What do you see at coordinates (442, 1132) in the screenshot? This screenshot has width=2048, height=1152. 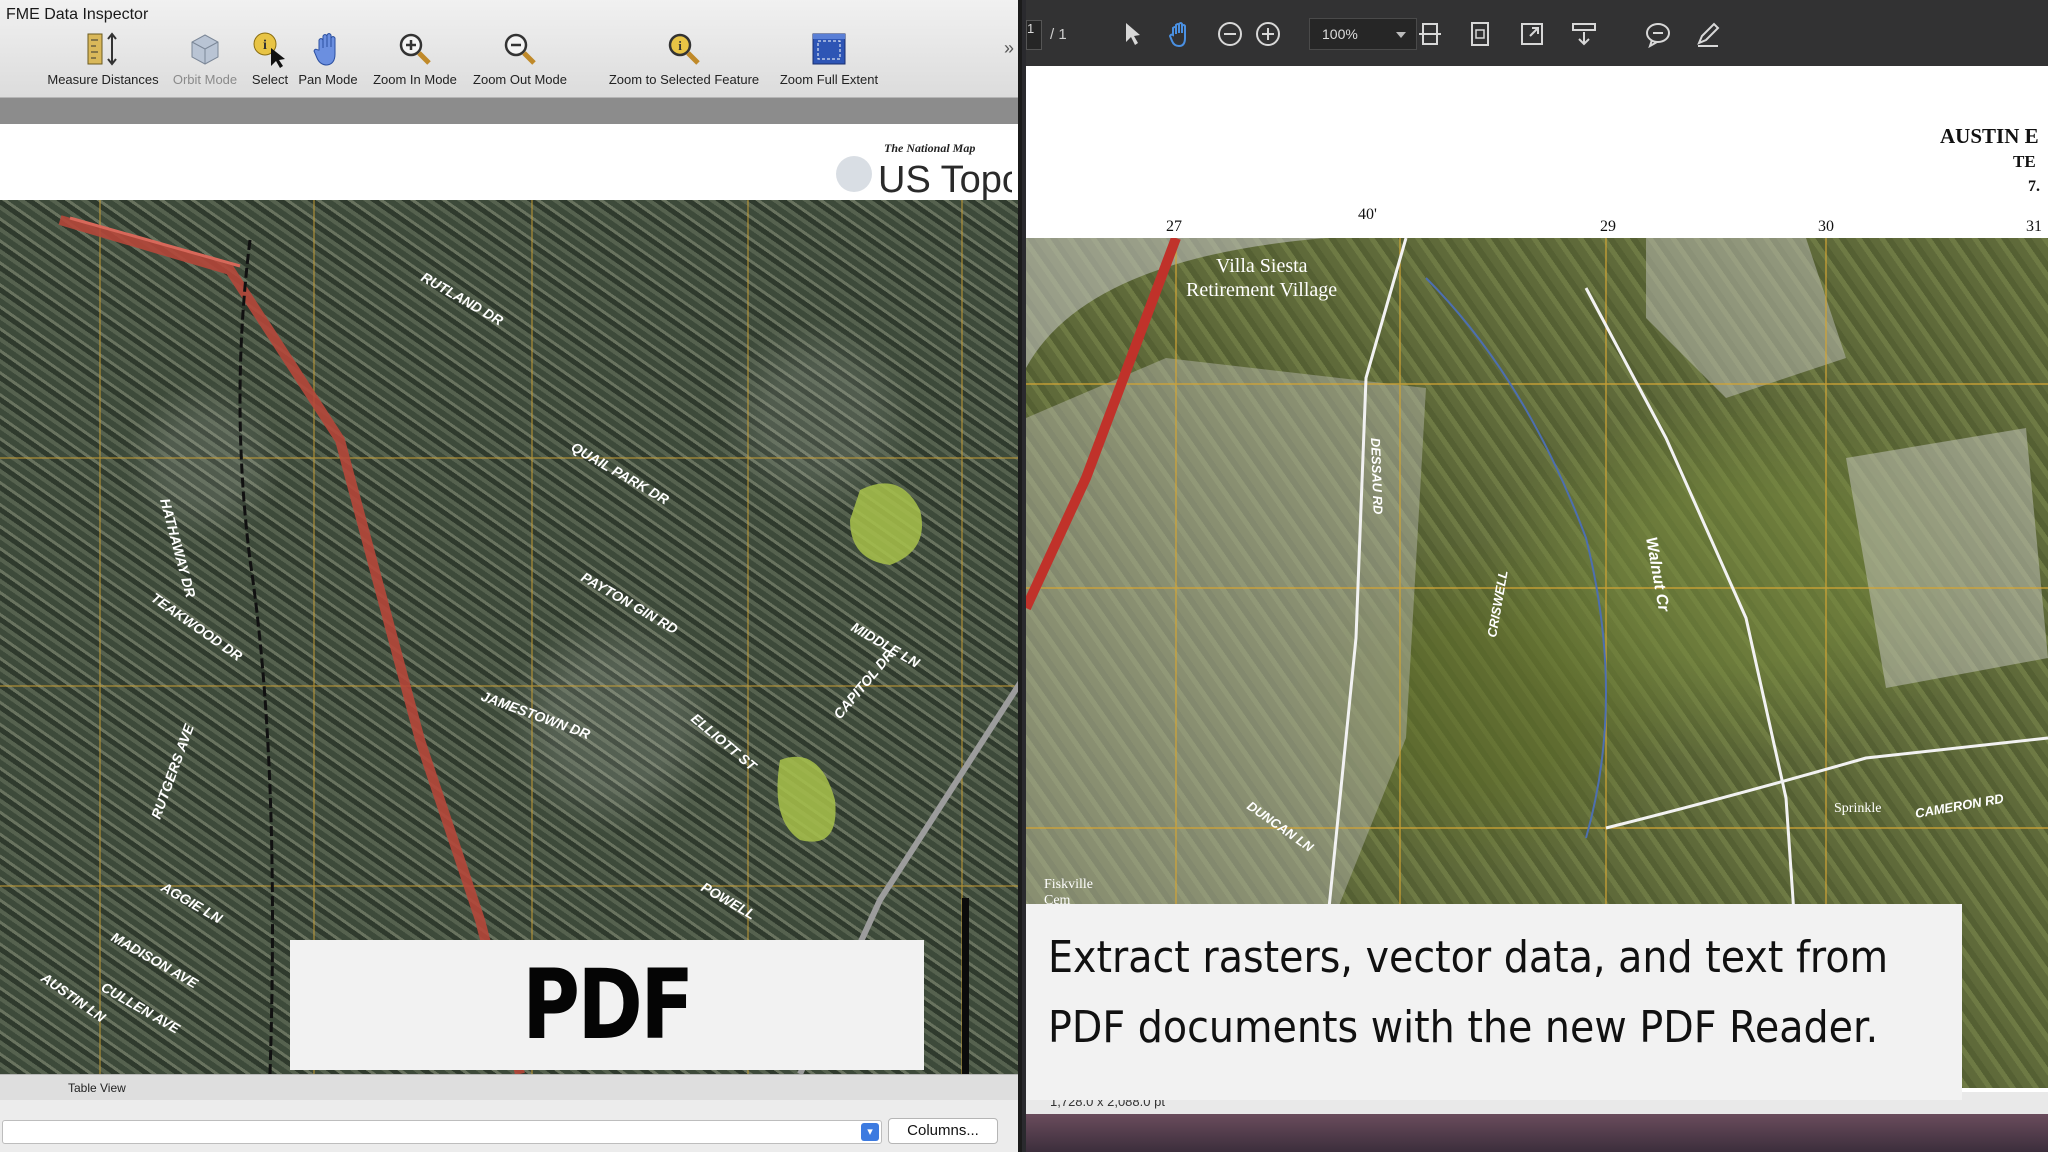 I see `dataset-selector: ▾` at bounding box center [442, 1132].